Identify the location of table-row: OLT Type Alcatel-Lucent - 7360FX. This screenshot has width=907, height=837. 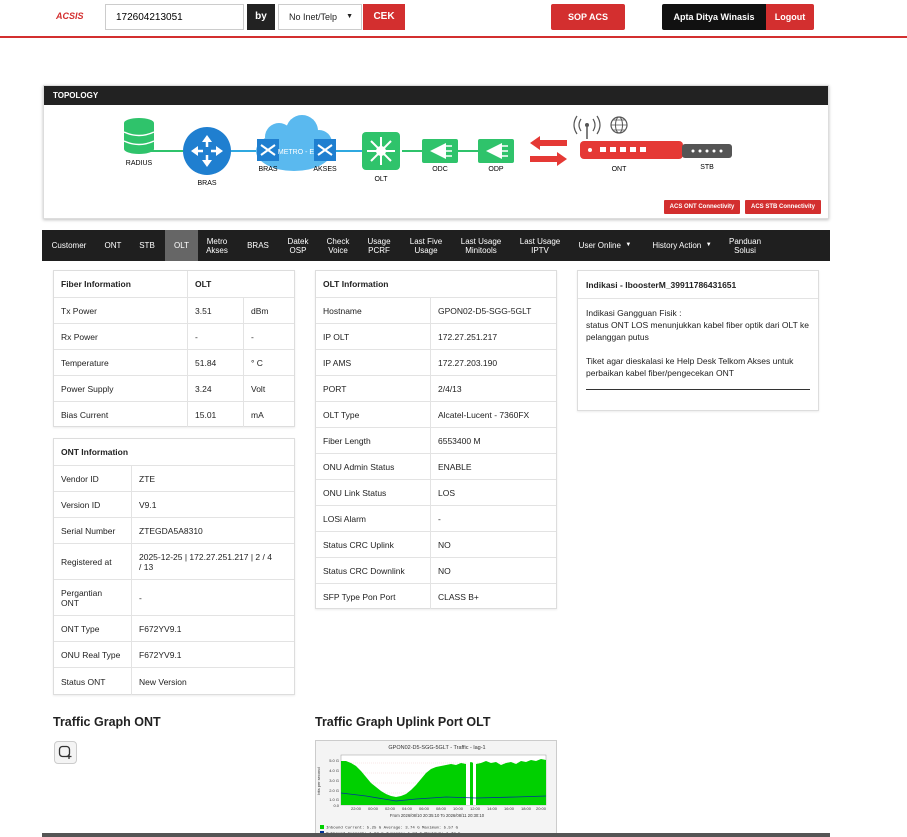
(436, 415).